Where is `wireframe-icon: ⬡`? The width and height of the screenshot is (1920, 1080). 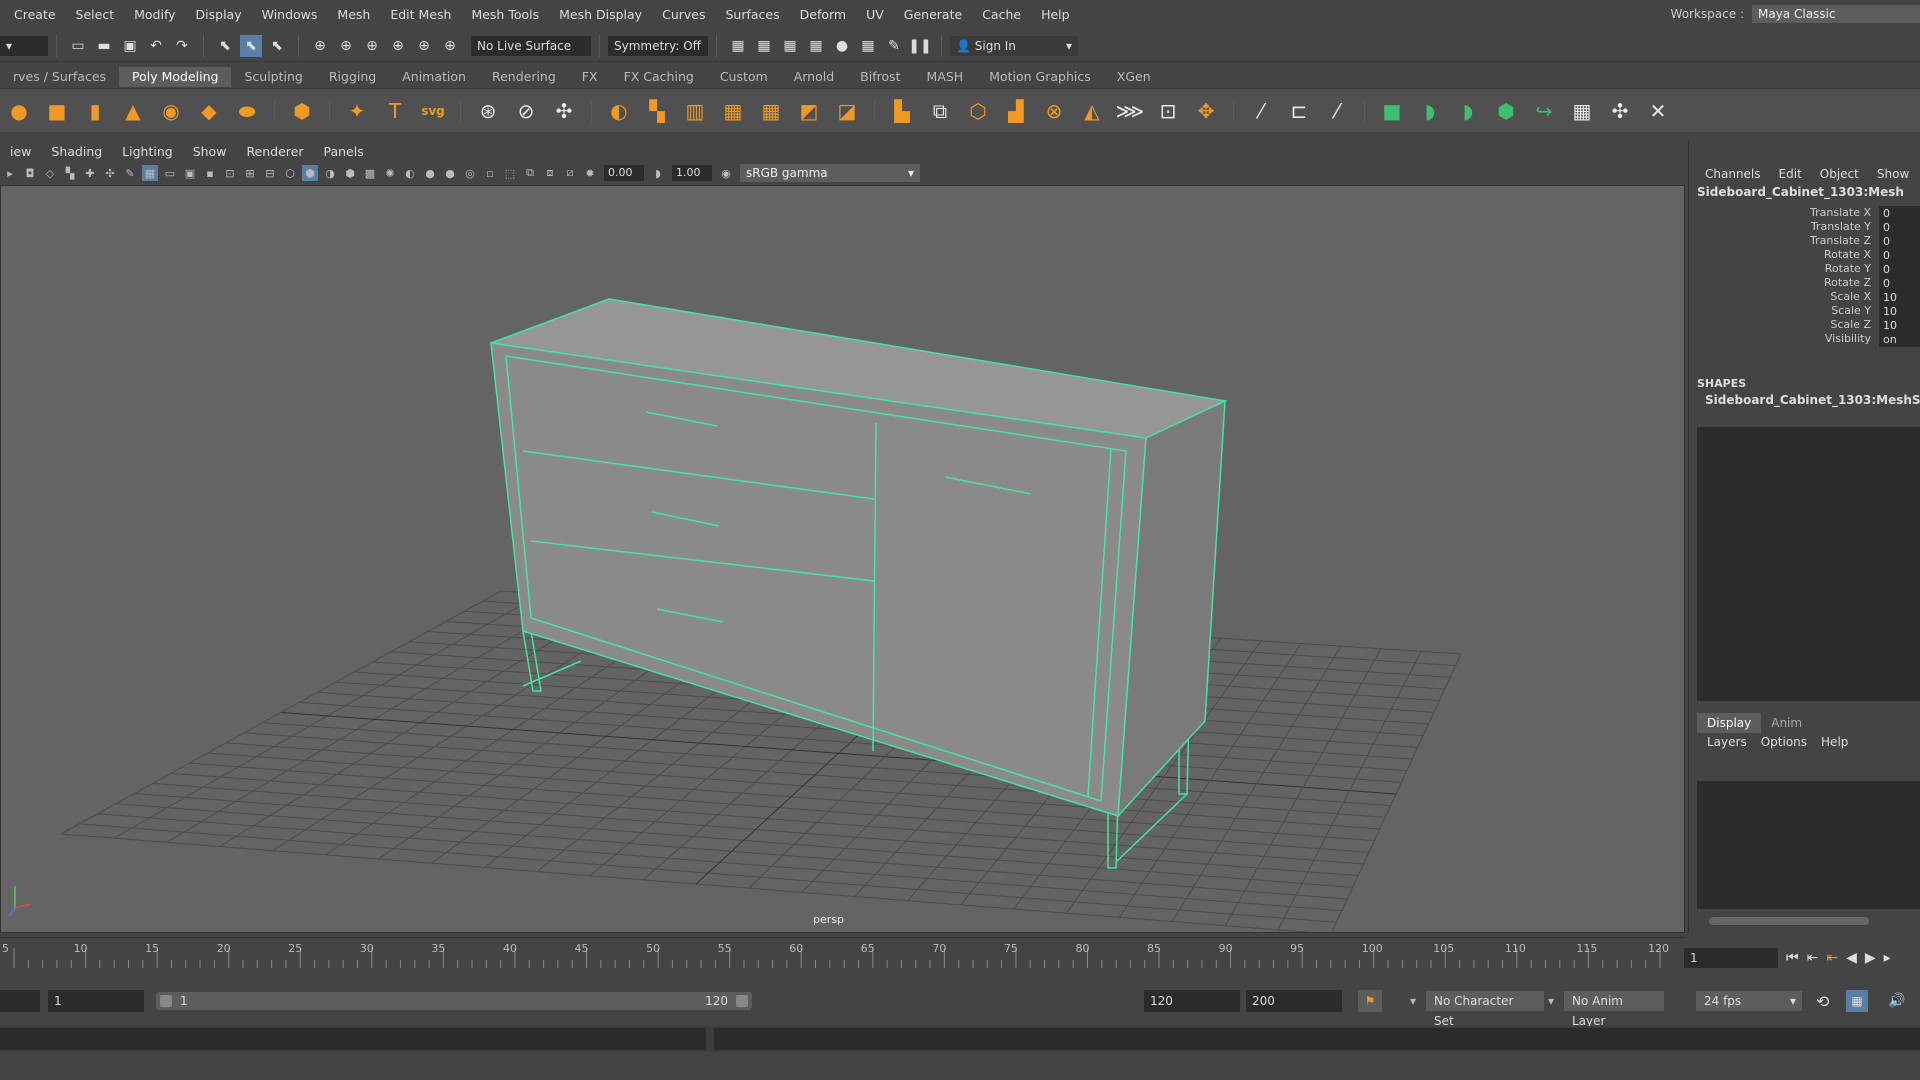 wireframe-icon: ⬡ is located at coordinates (290, 173).